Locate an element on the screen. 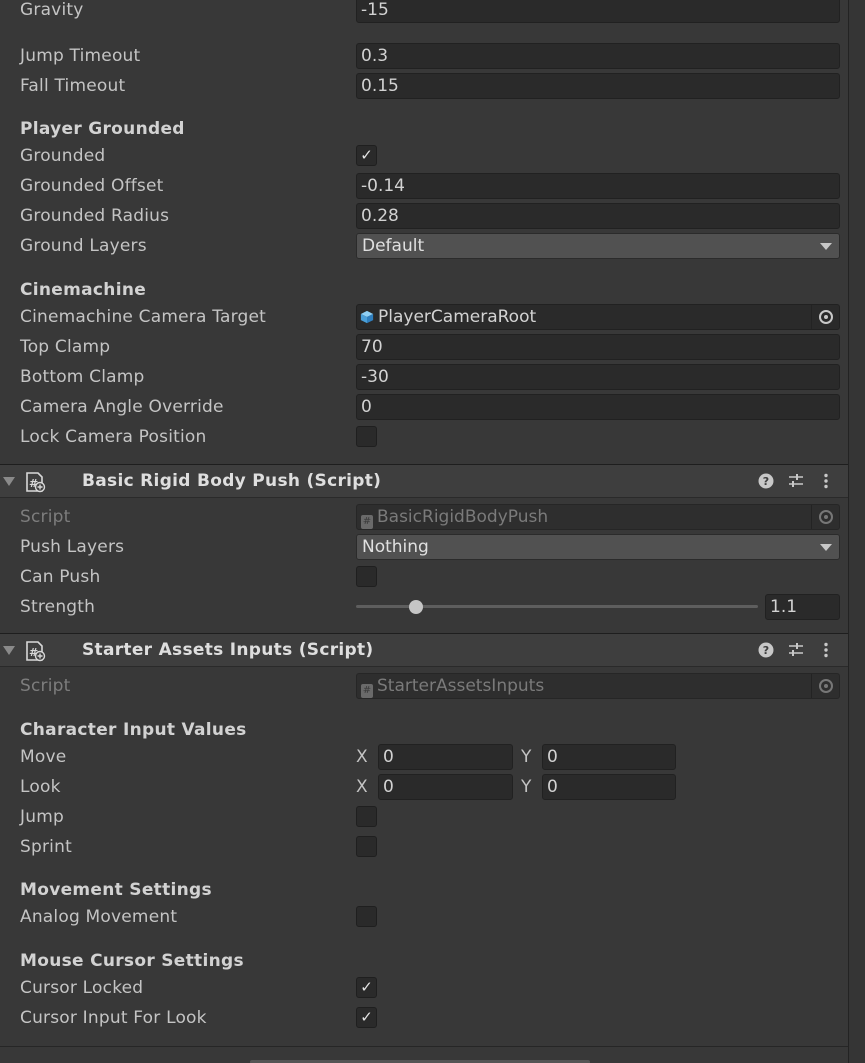 The image size is (865, 1063). bottom-clamp-label: Bottom Clamp is located at coordinates (82, 377).